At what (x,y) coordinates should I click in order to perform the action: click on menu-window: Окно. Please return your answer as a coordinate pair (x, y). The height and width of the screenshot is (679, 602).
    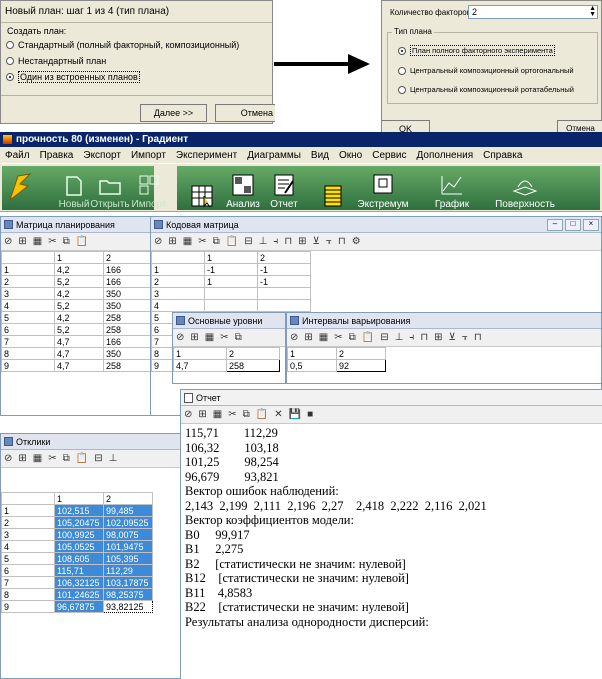
    Looking at the image, I should click on (350, 155).